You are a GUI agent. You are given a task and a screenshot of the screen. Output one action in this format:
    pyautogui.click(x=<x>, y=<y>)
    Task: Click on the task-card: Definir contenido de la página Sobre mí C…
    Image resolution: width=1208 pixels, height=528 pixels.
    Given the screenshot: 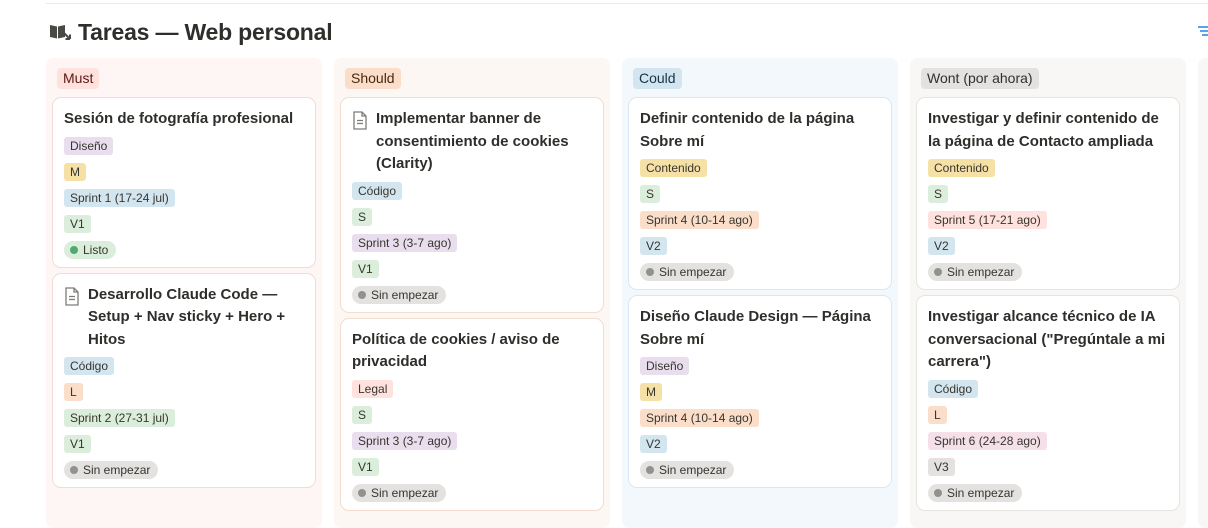 What is the action you would take?
    pyautogui.click(x=760, y=193)
    